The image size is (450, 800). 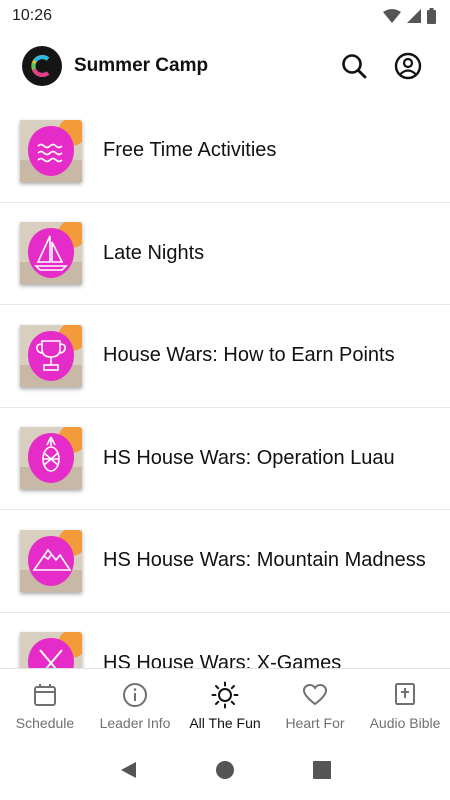 I want to click on nav-item-audio-bible: Audio Bible, so click(x=405, y=704).